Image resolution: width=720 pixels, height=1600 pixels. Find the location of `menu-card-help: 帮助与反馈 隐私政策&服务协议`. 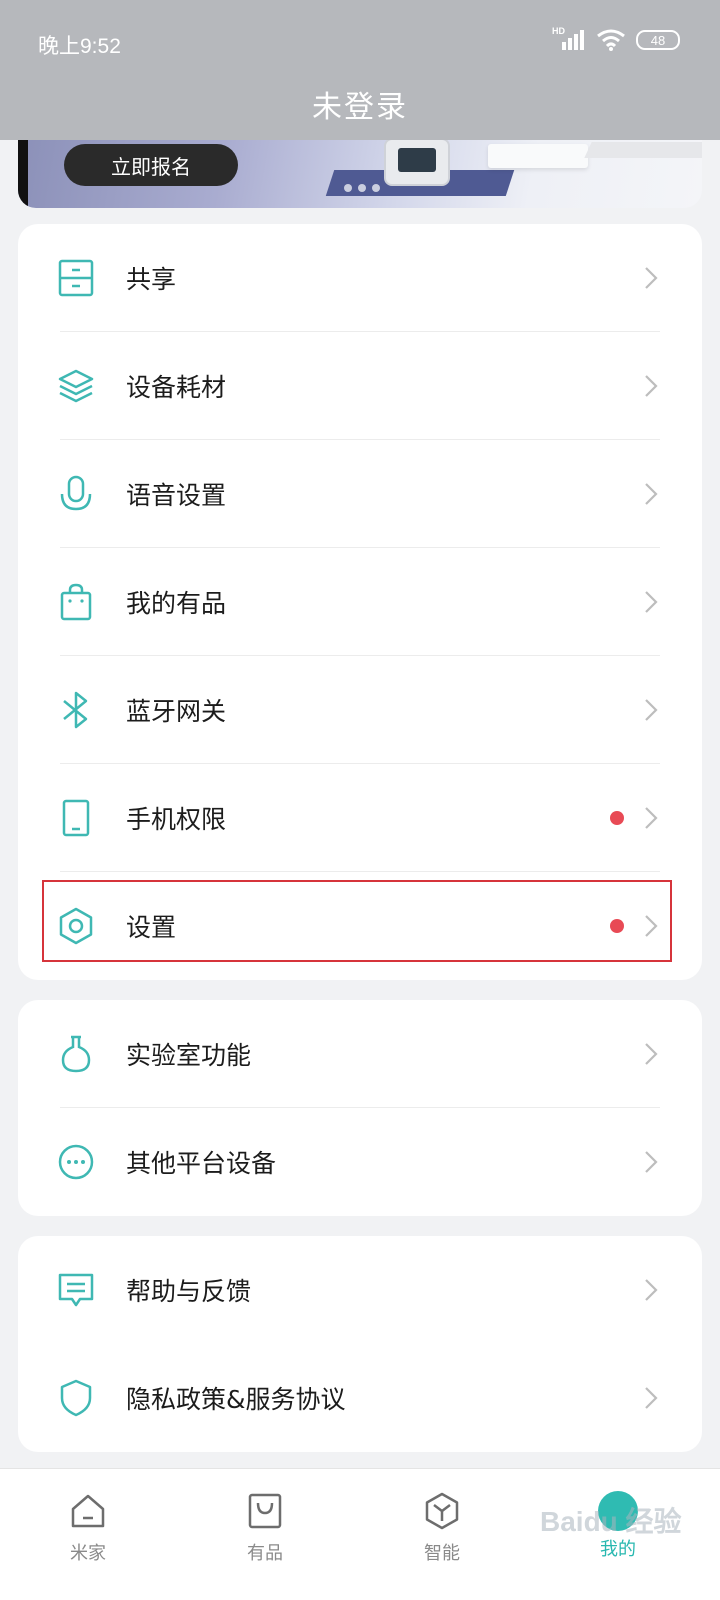

menu-card-help: 帮助与反馈 隐私政策&服务协议 is located at coordinates (360, 1344).